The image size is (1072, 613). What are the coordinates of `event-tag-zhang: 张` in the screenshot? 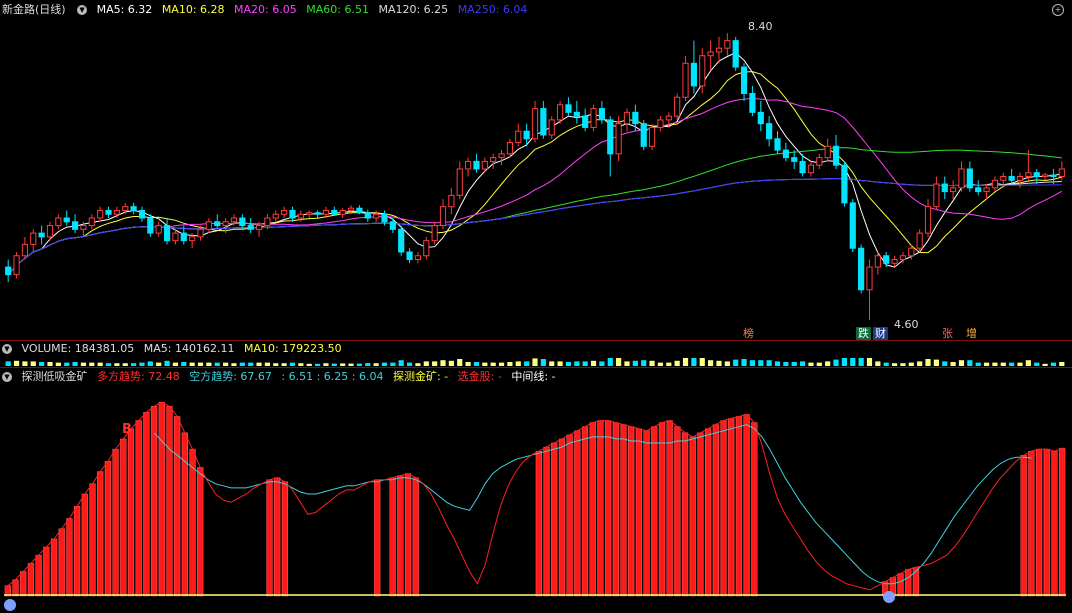 It's located at (947, 334).